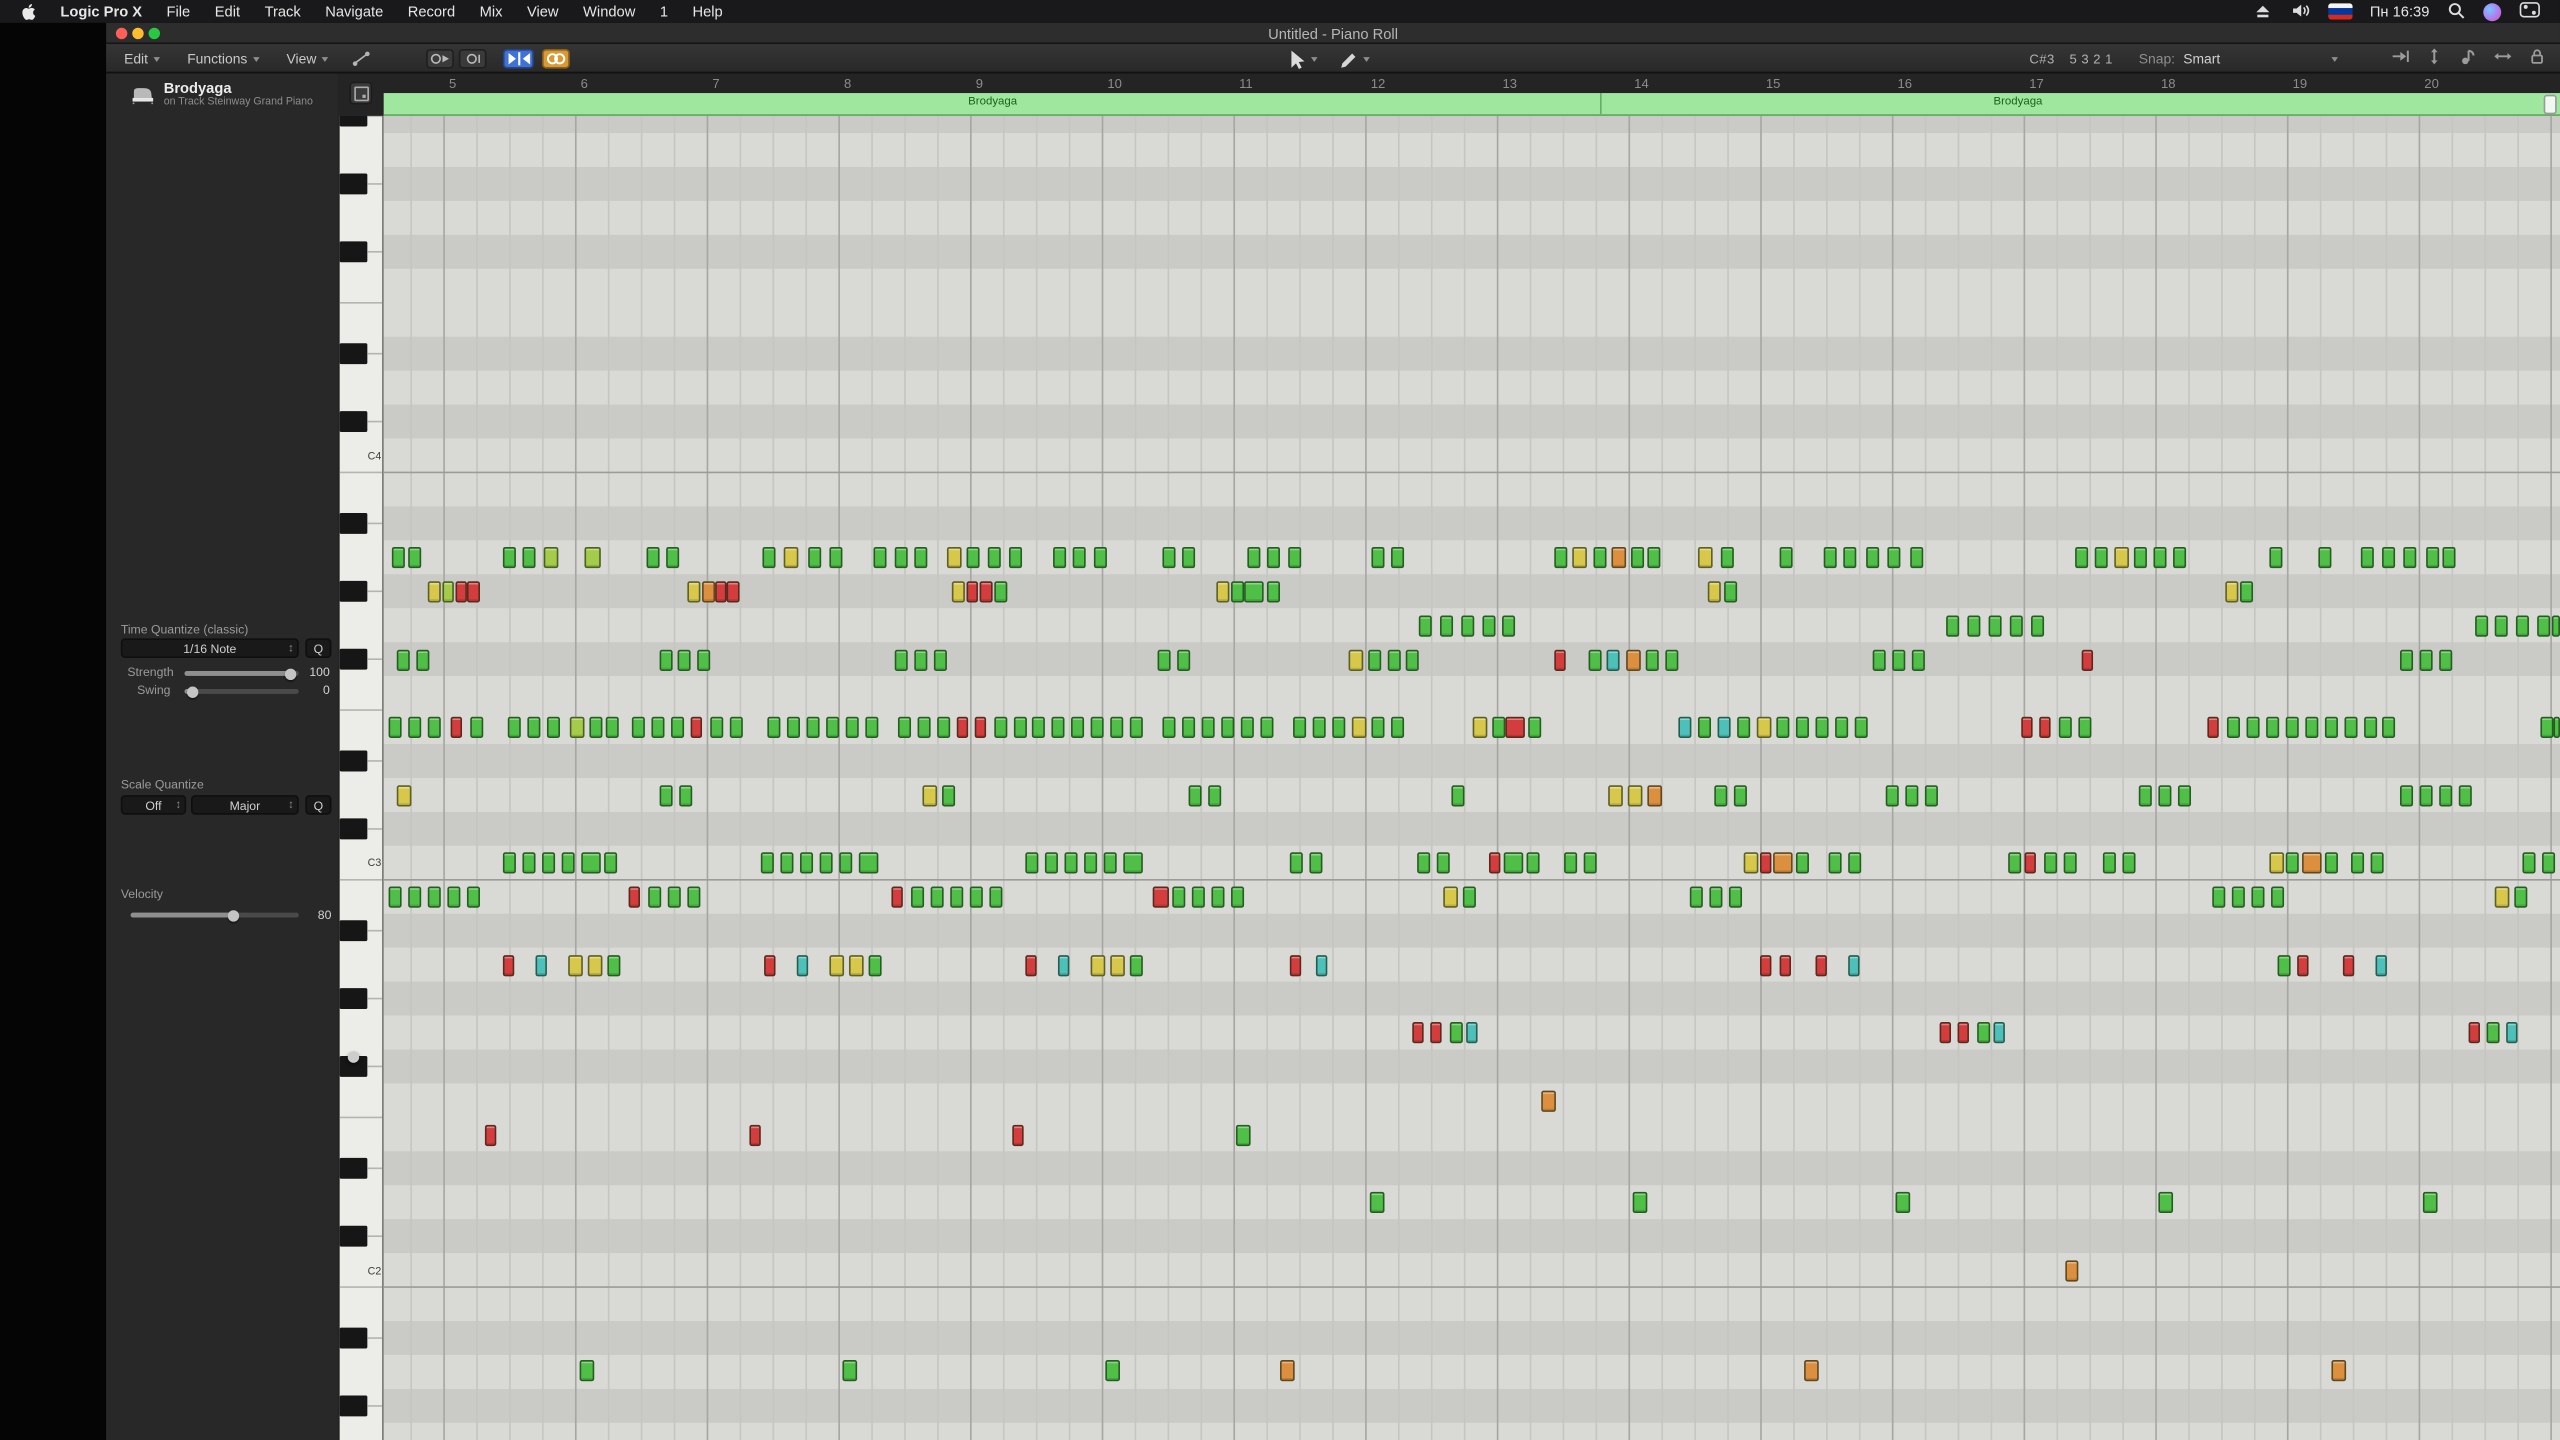  What do you see at coordinates (227, 11) in the screenshot?
I see `menu-item-edit: Edit` at bounding box center [227, 11].